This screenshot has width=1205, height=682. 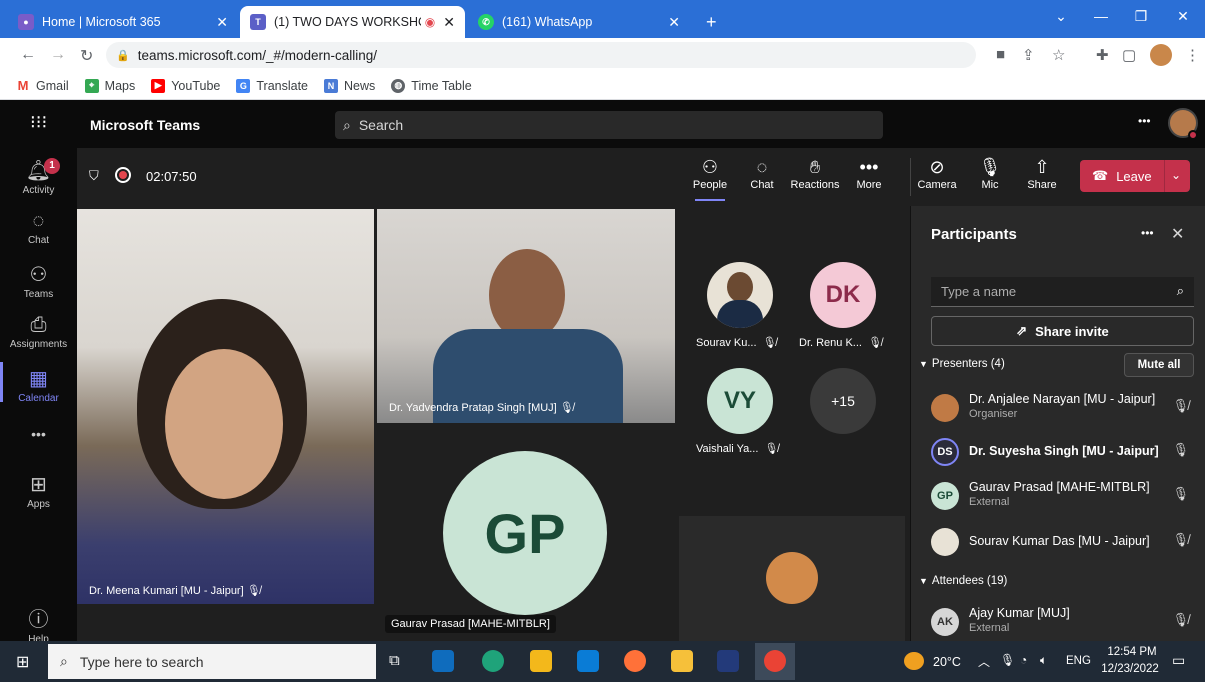 What do you see at coordinates (38, 294) in the screenshot?
I see `rail-label: Teams` at bounding box center [38, 294].